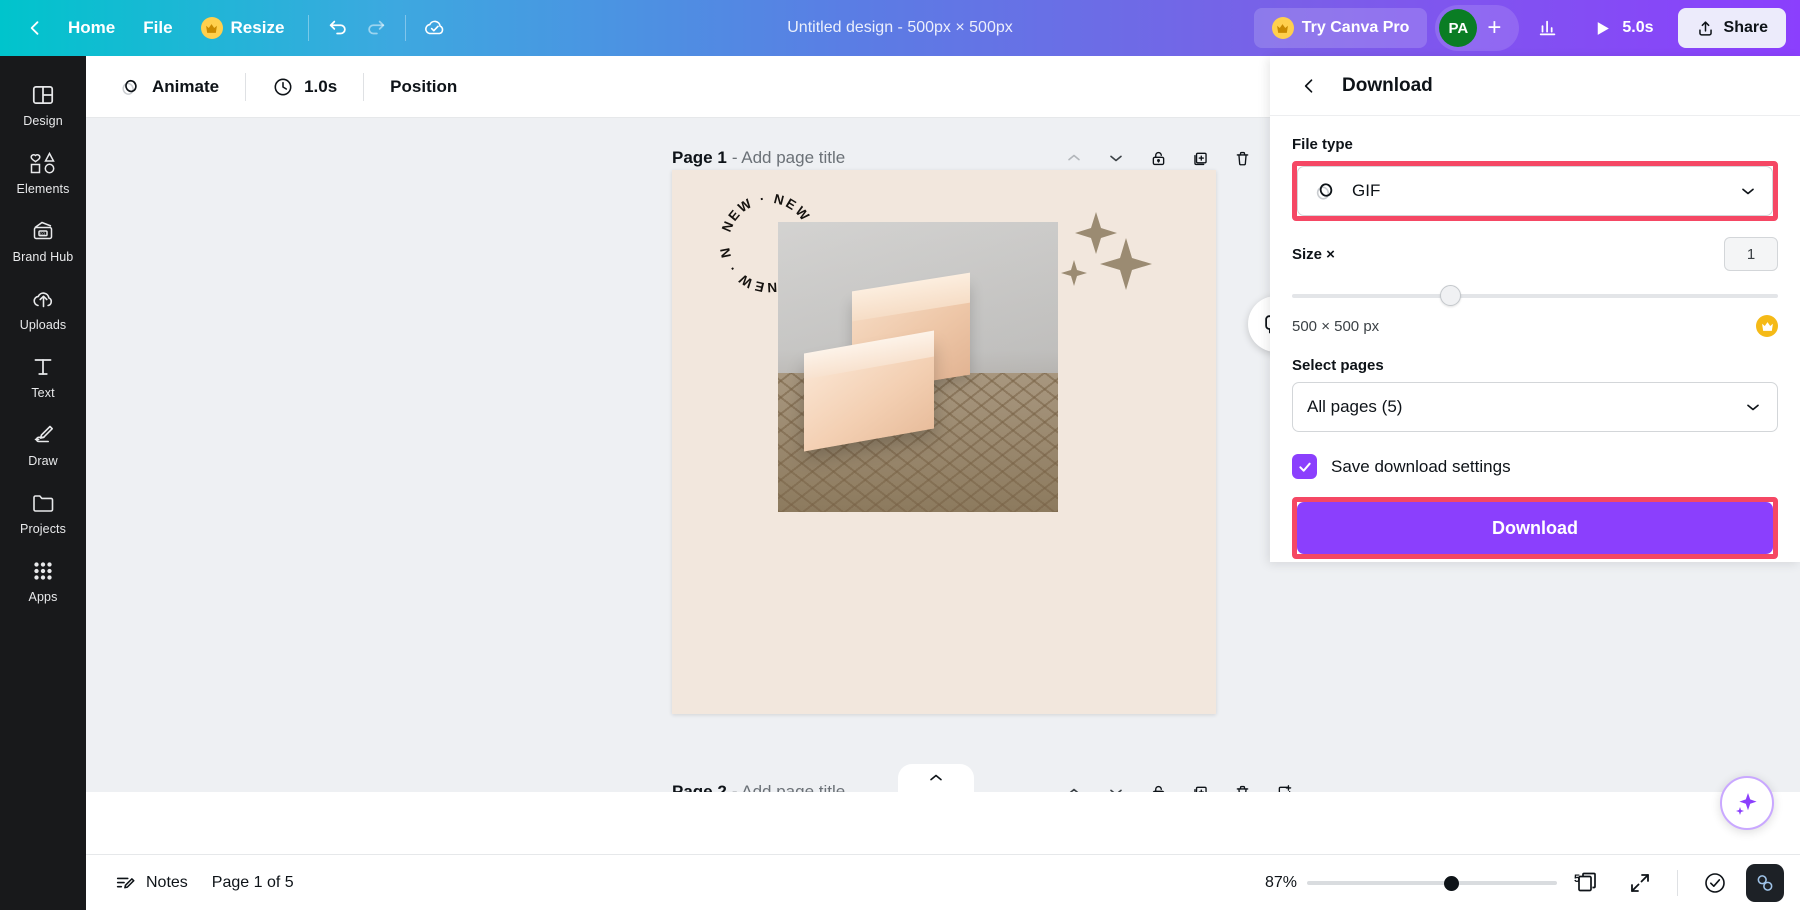 This screenshot has width=1800, height=910. I want to click on file-type-select: GIF, so click(1535, 191).